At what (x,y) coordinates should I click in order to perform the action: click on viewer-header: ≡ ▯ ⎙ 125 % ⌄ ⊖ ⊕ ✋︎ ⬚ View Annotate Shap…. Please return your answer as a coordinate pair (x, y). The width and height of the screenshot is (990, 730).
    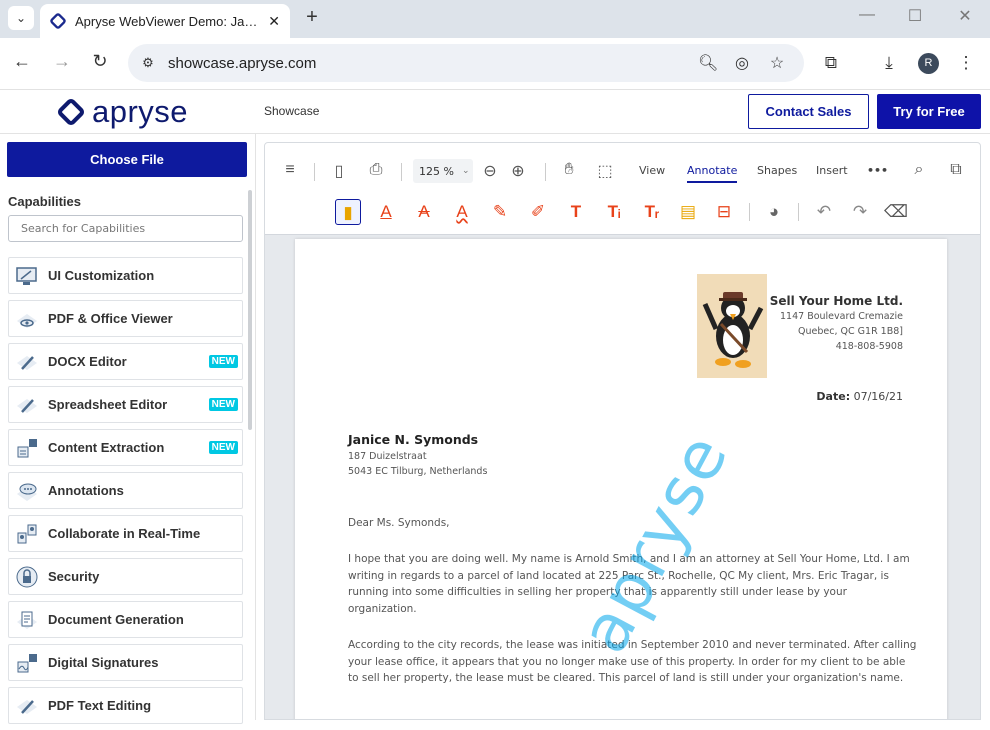
    Looking at the image, I should click on (622, 189).